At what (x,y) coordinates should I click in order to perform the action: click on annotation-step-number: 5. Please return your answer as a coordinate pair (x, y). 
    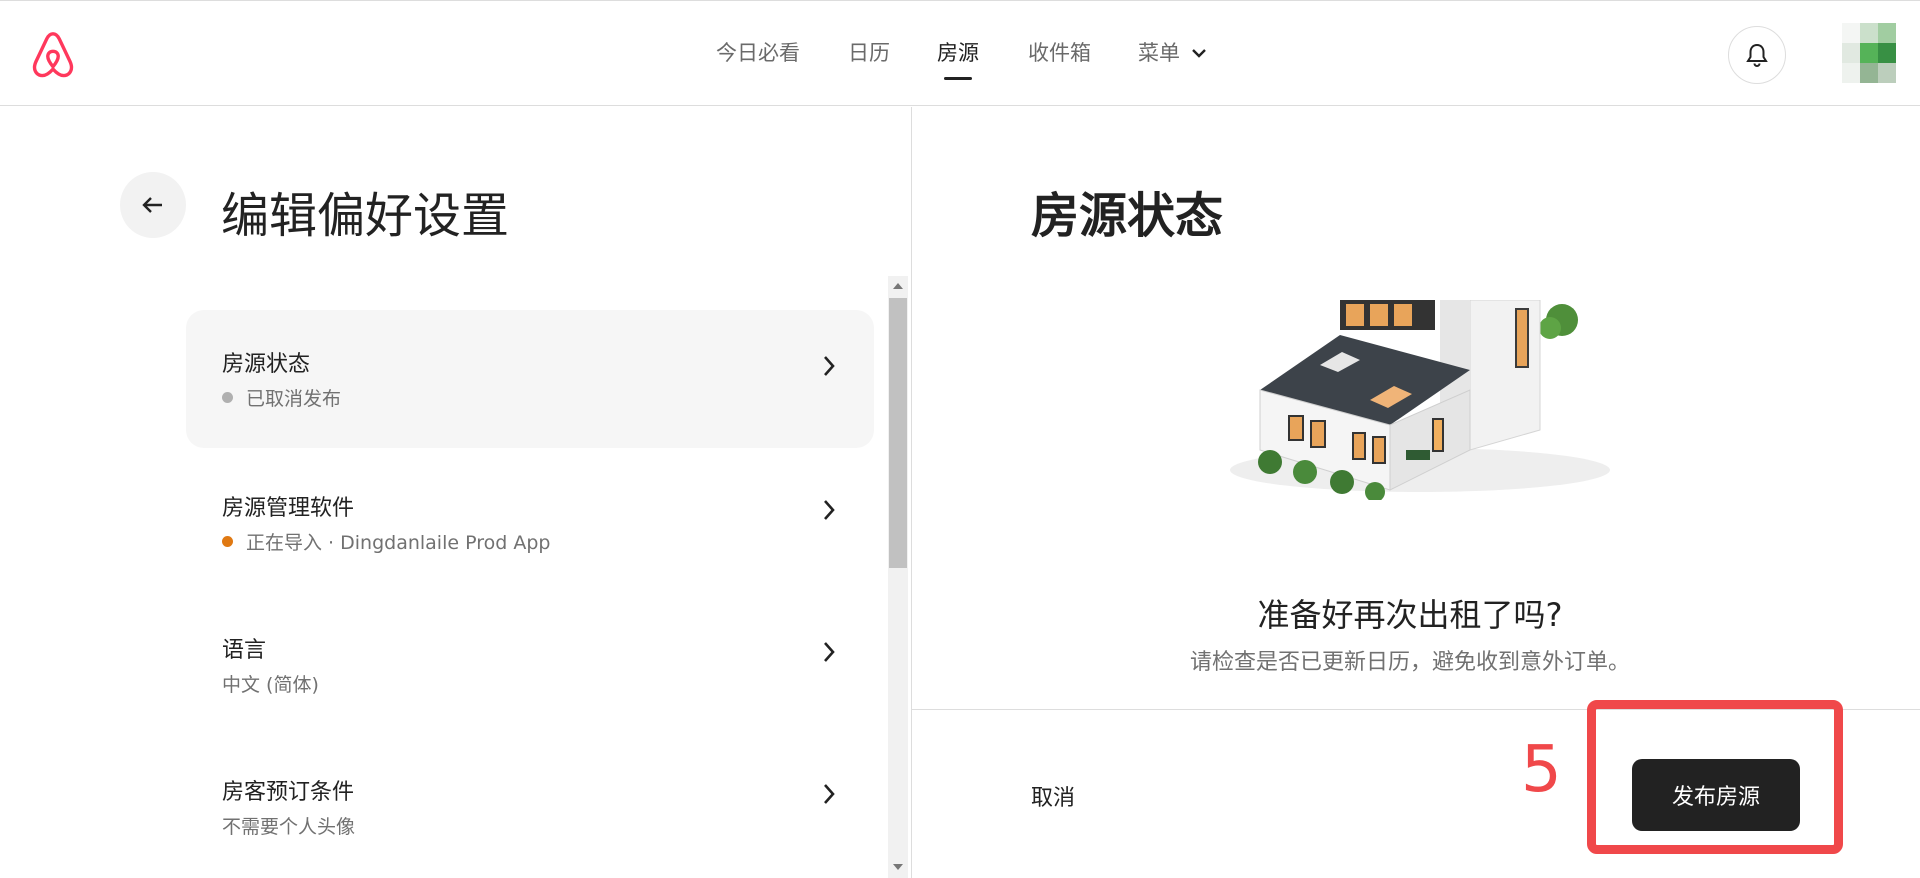
    Looking at the image, I should click on (1541, 770).